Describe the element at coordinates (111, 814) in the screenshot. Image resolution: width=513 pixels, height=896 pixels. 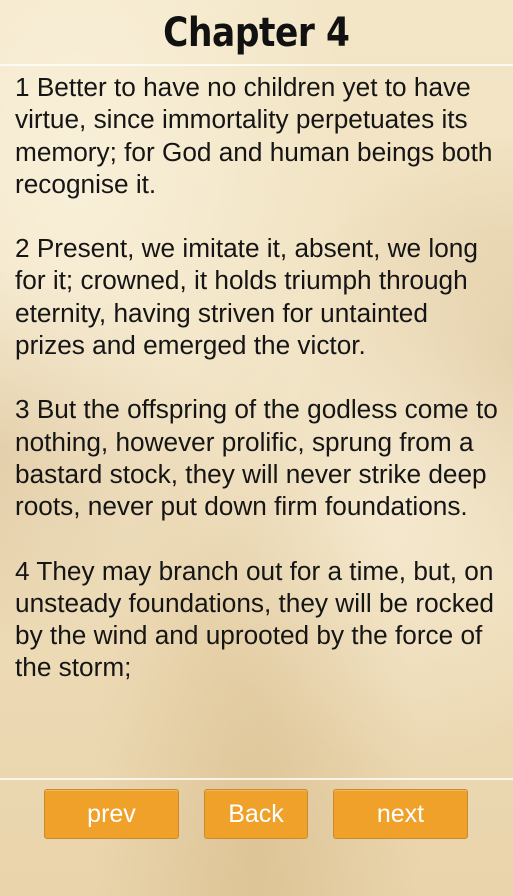
I see `prev-button: prev` at that location.